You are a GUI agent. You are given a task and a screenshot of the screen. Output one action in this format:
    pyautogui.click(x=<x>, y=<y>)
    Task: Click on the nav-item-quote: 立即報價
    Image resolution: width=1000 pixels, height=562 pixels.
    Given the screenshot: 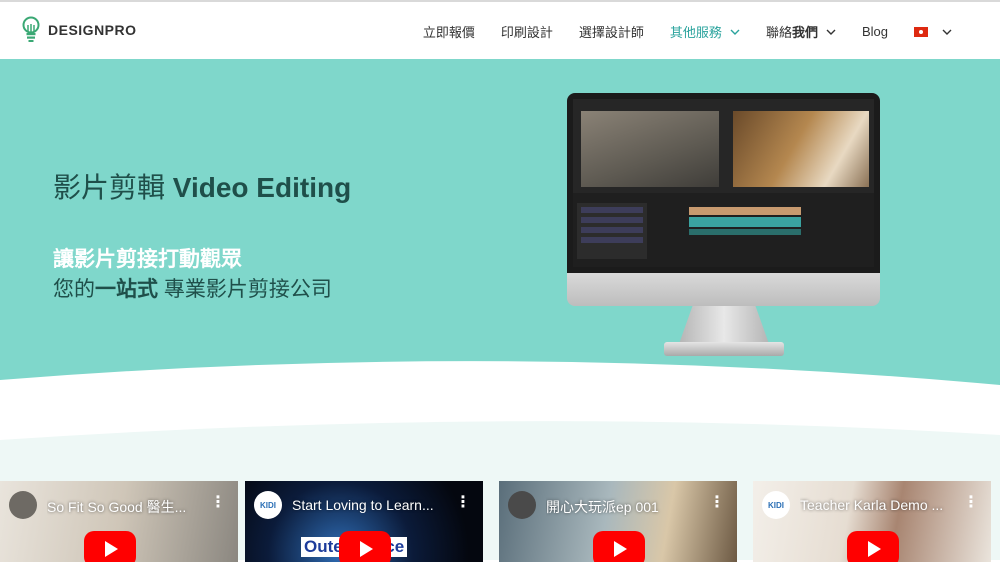 What is the action you would take?
    pyautogui.click(x=449, y=31)
    